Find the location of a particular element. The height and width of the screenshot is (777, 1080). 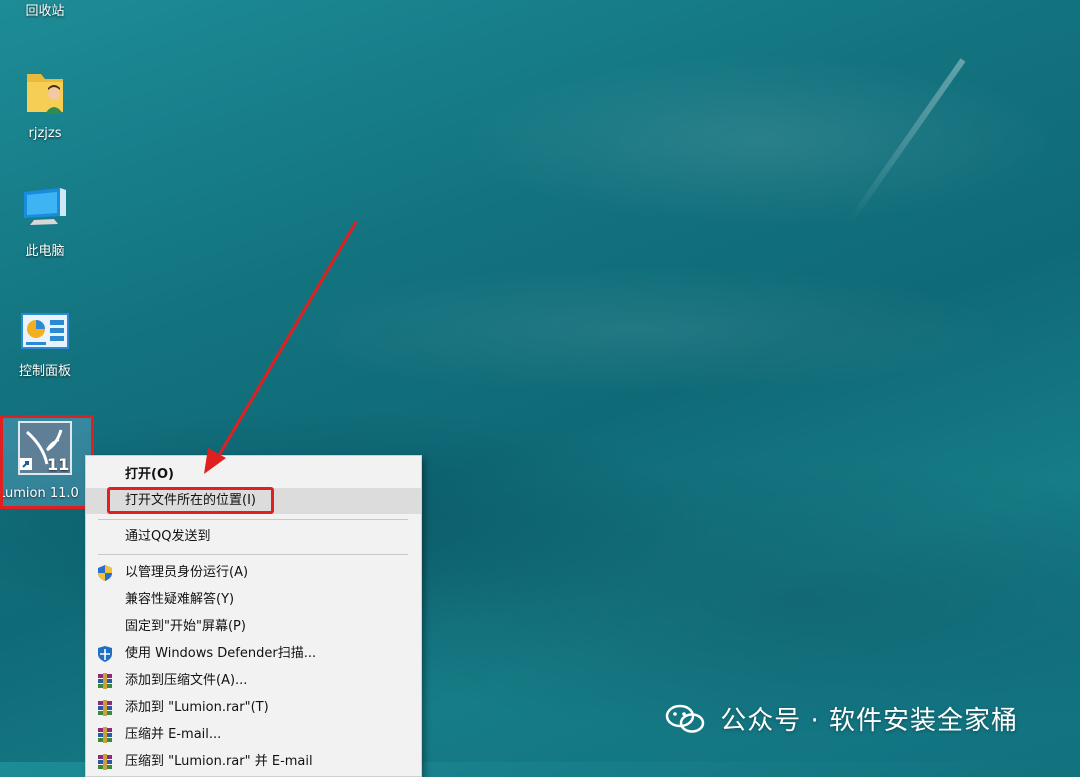

watermark-text: 公众号 · 软件安装全家桶 is located at coordinates (869, 721).